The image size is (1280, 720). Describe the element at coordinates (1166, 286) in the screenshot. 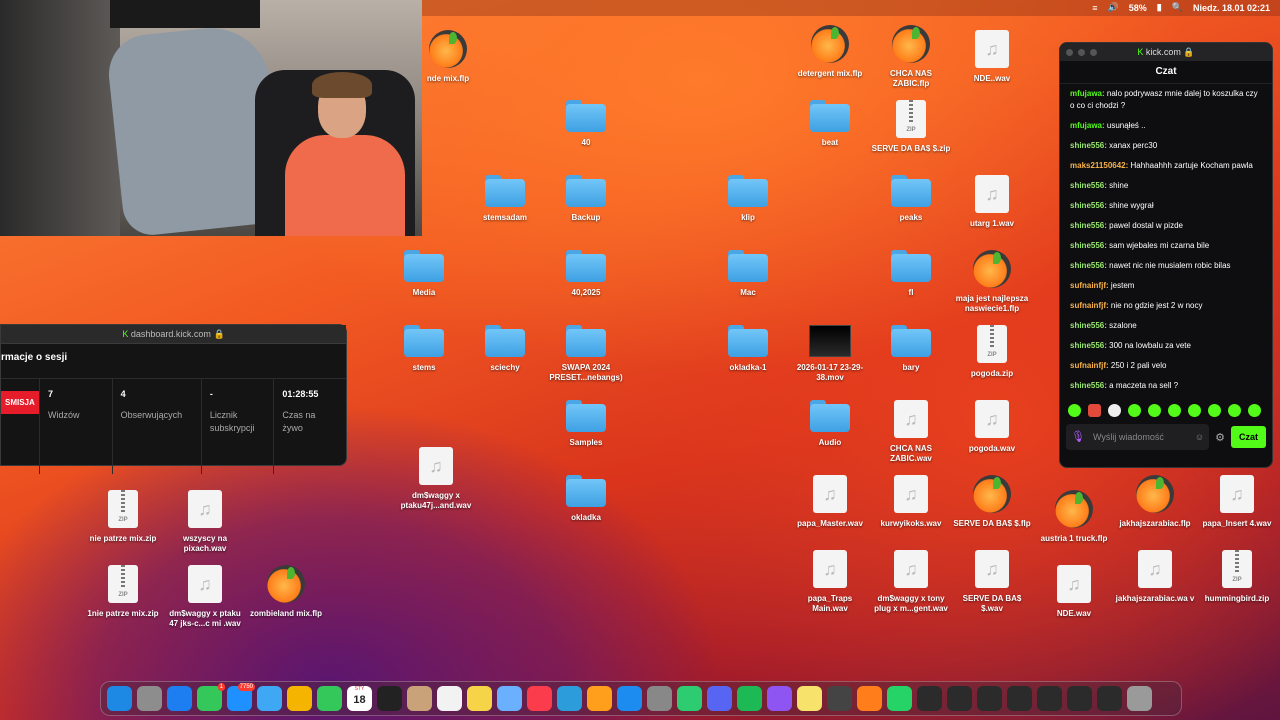

I see `chat-message: sufnainfjf: jestem` at that location.